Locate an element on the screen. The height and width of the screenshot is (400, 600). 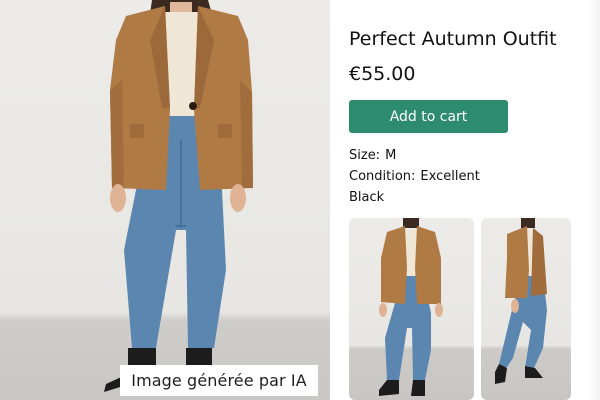
color-value: Black is located at coordinates (367, 197).